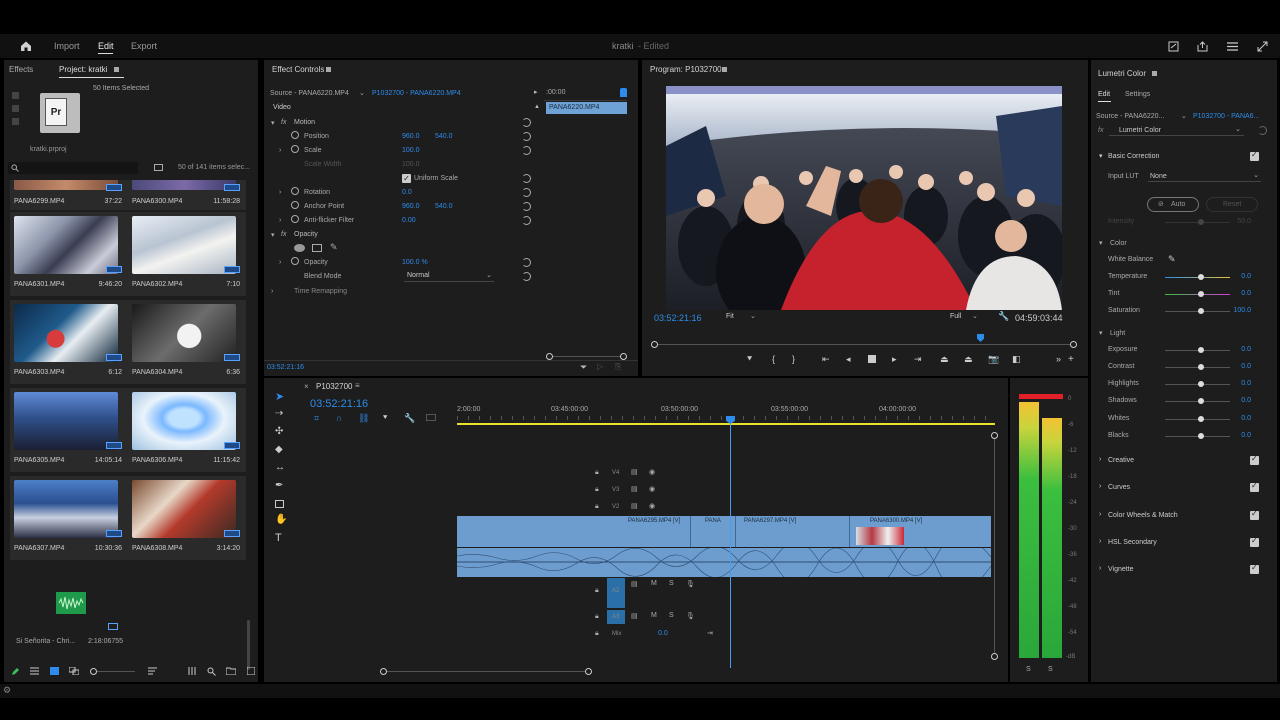  I want to click on timeline-hscroll, so click(486, 671).